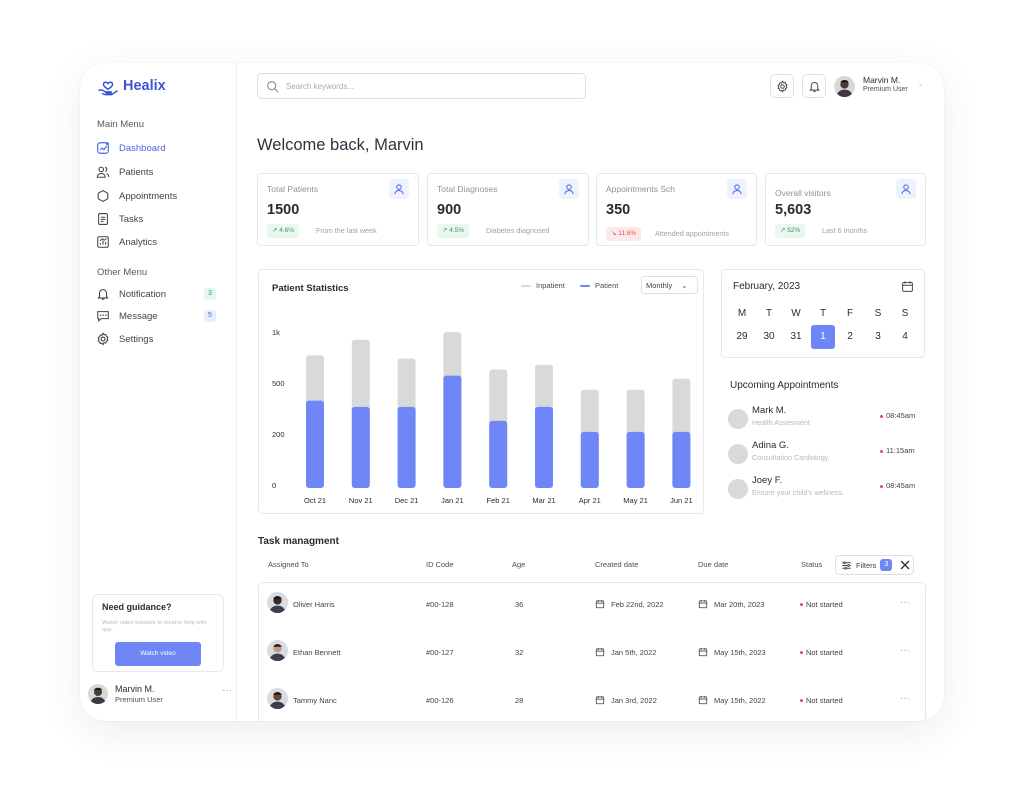 Image resolution: width=1024 pixels, height=785 pixels. Describe the element at coordinates (314, 604) in the screenshot. I see `assignee-name: Oliver Harris` at that location.